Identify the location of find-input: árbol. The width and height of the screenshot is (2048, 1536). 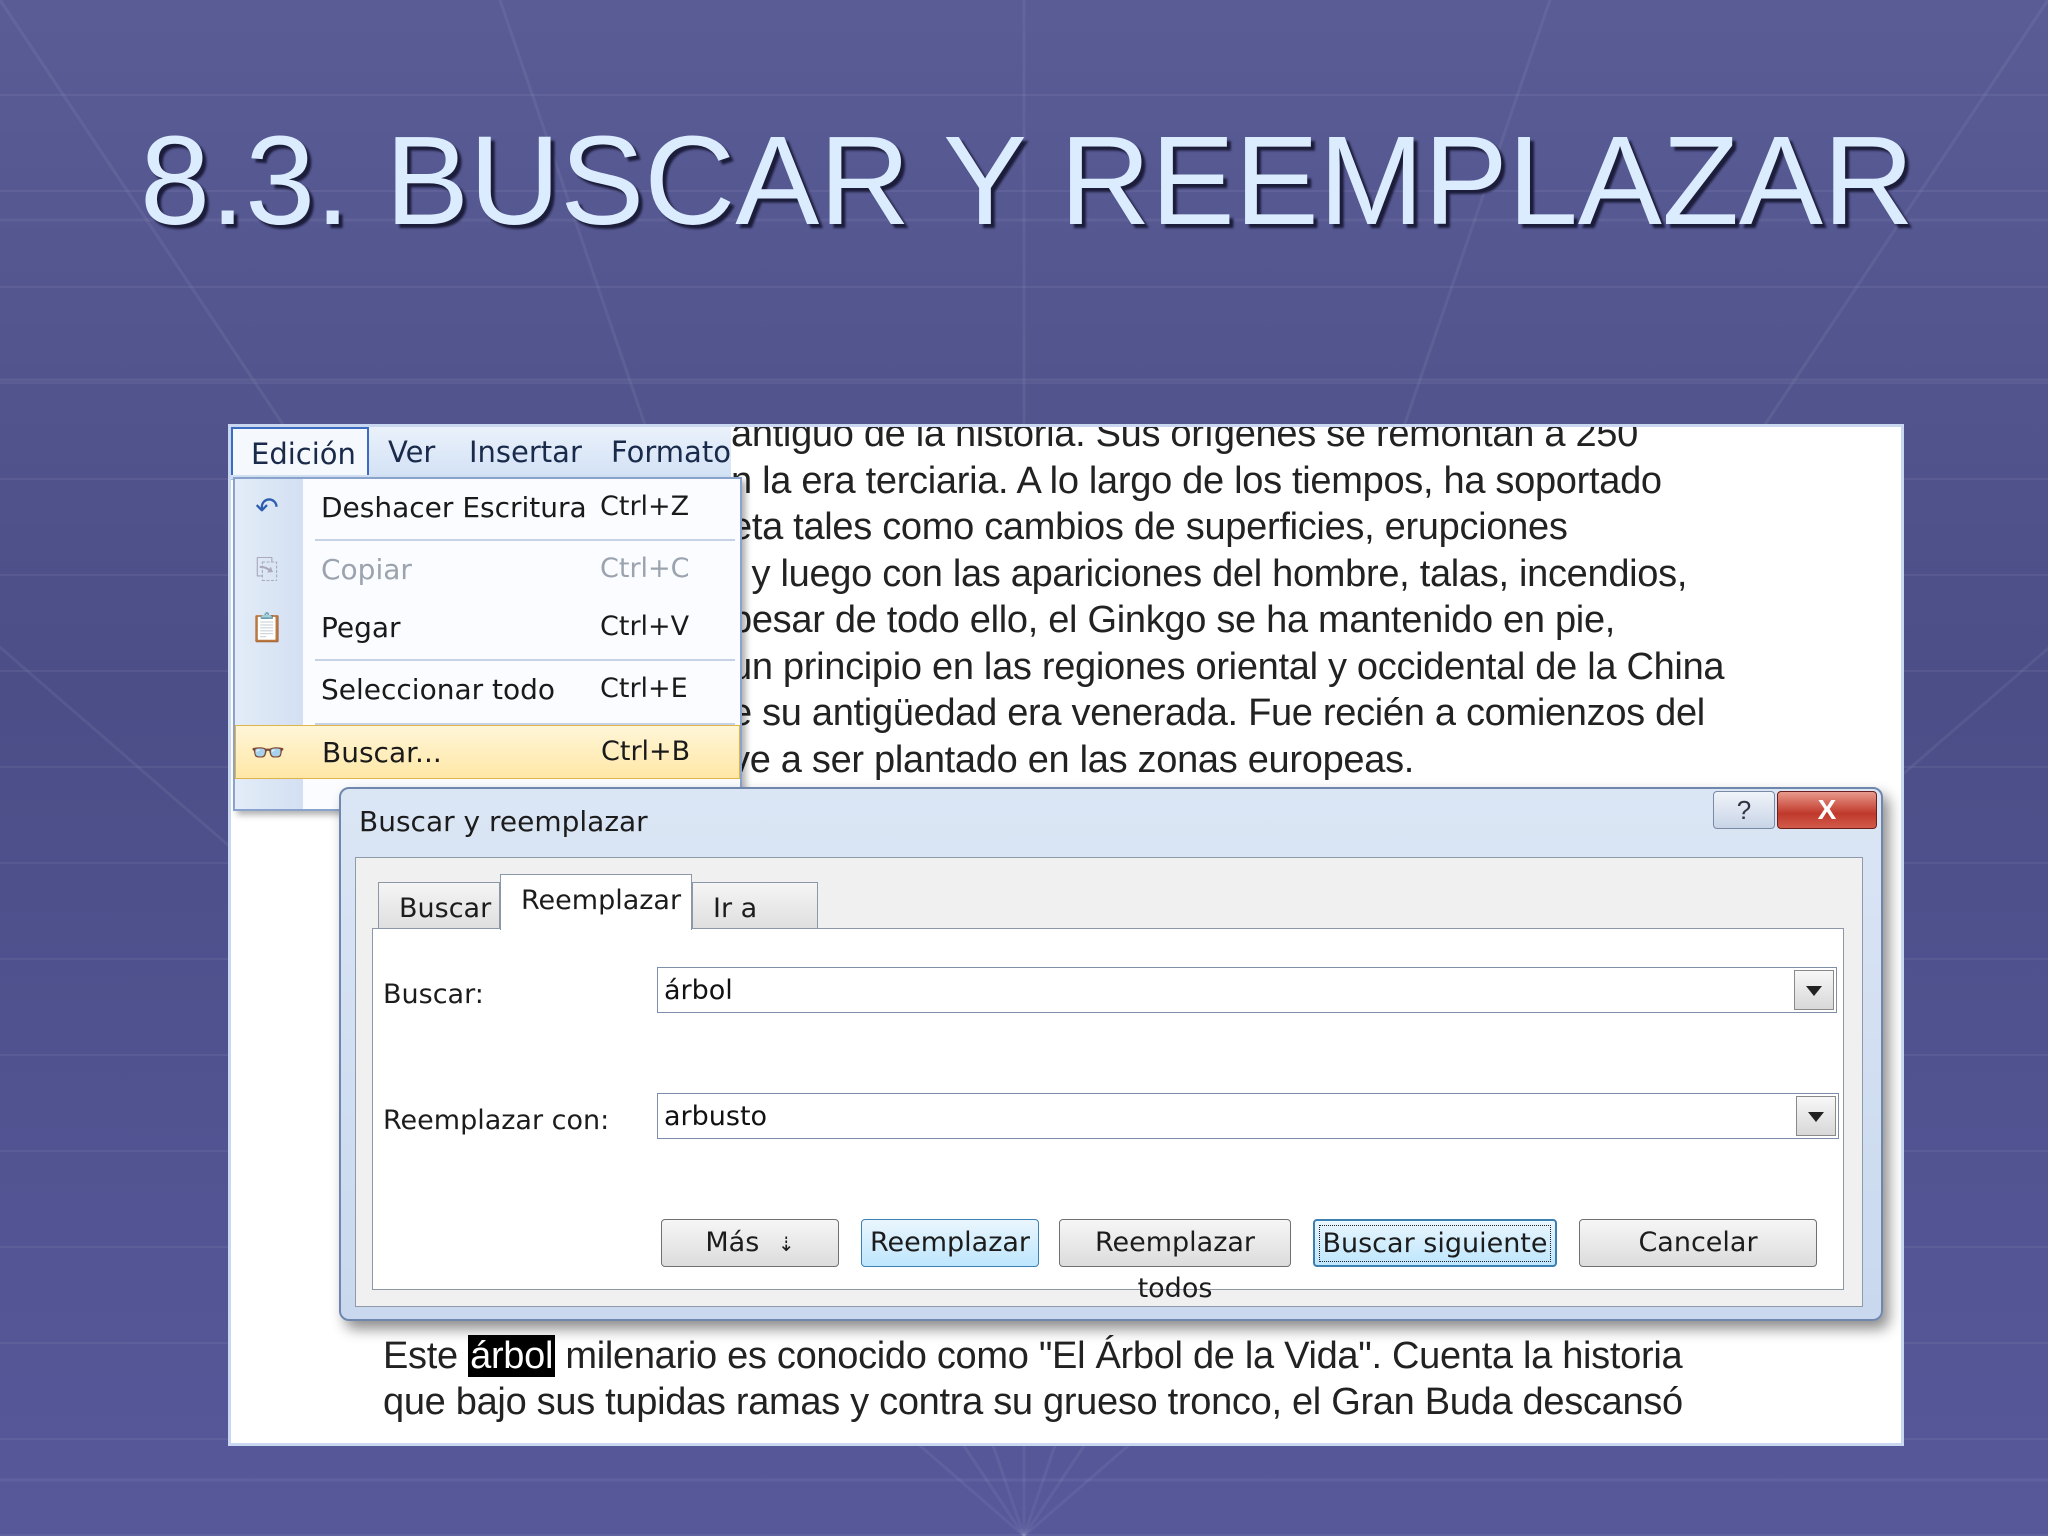
(698, 990).